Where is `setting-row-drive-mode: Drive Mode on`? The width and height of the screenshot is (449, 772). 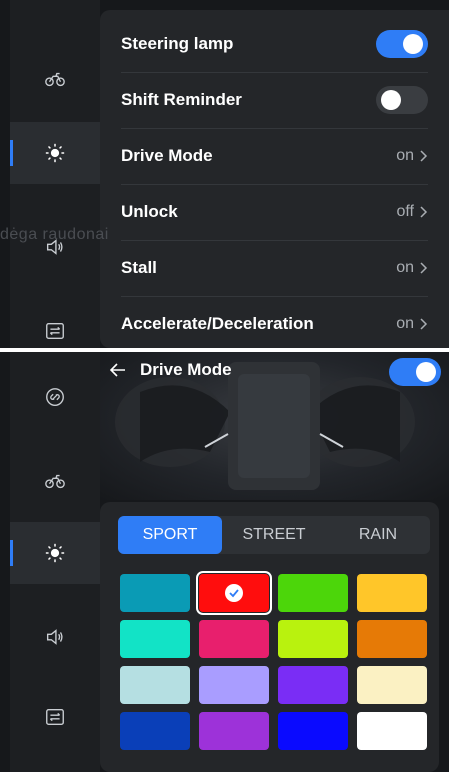
setting-row-drive-mode: Drive Mode on is located at coordinates (274, 156).